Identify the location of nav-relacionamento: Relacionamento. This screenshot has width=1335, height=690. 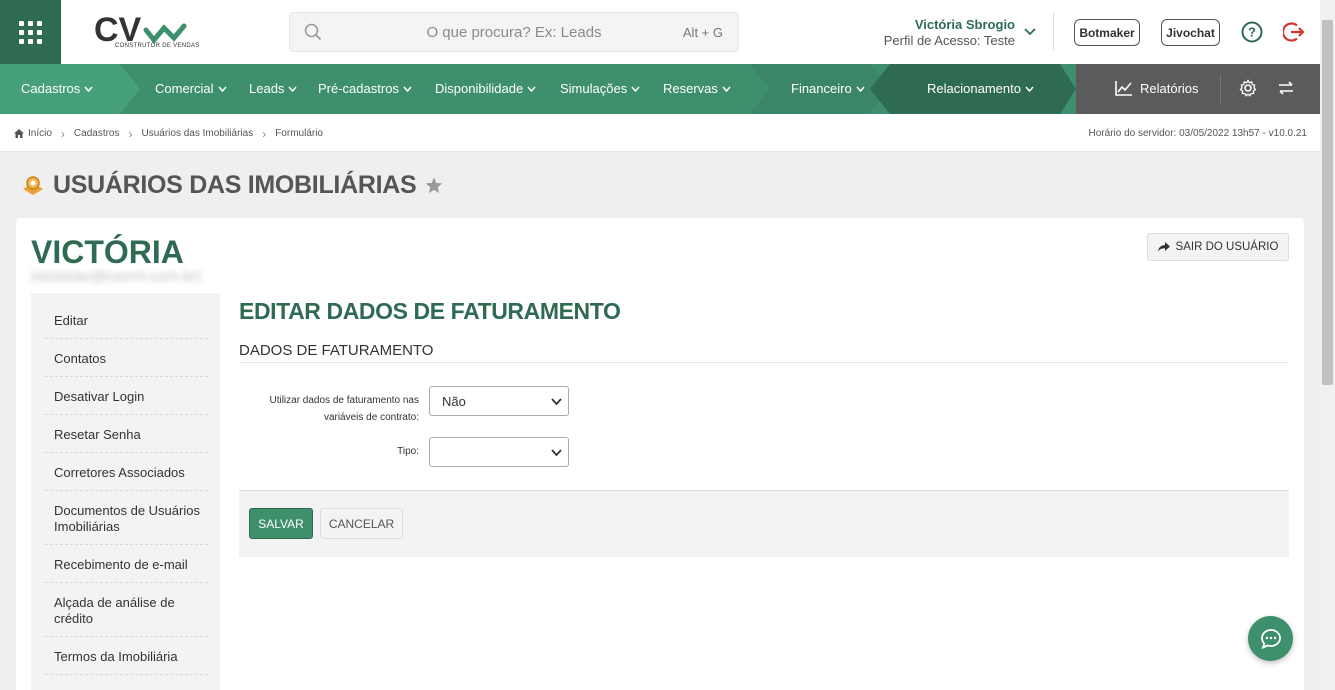
(980, 88).